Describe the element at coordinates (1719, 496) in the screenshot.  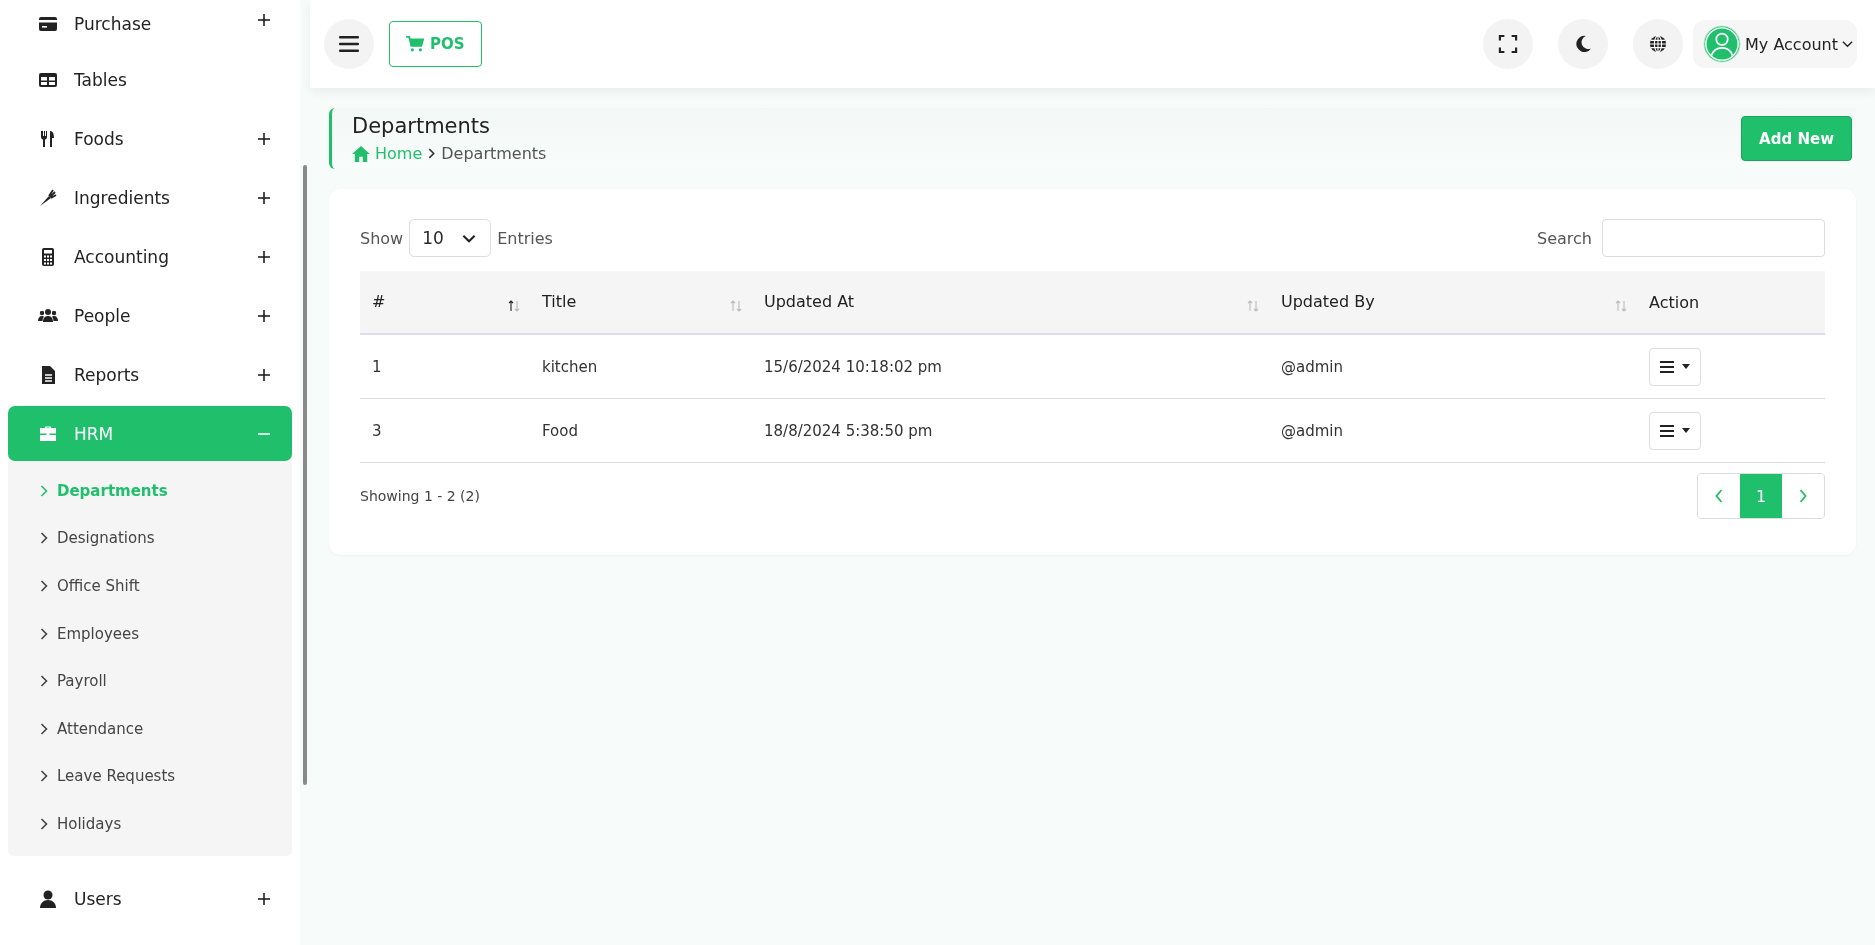
I see `chevron-left-icon` at that location.